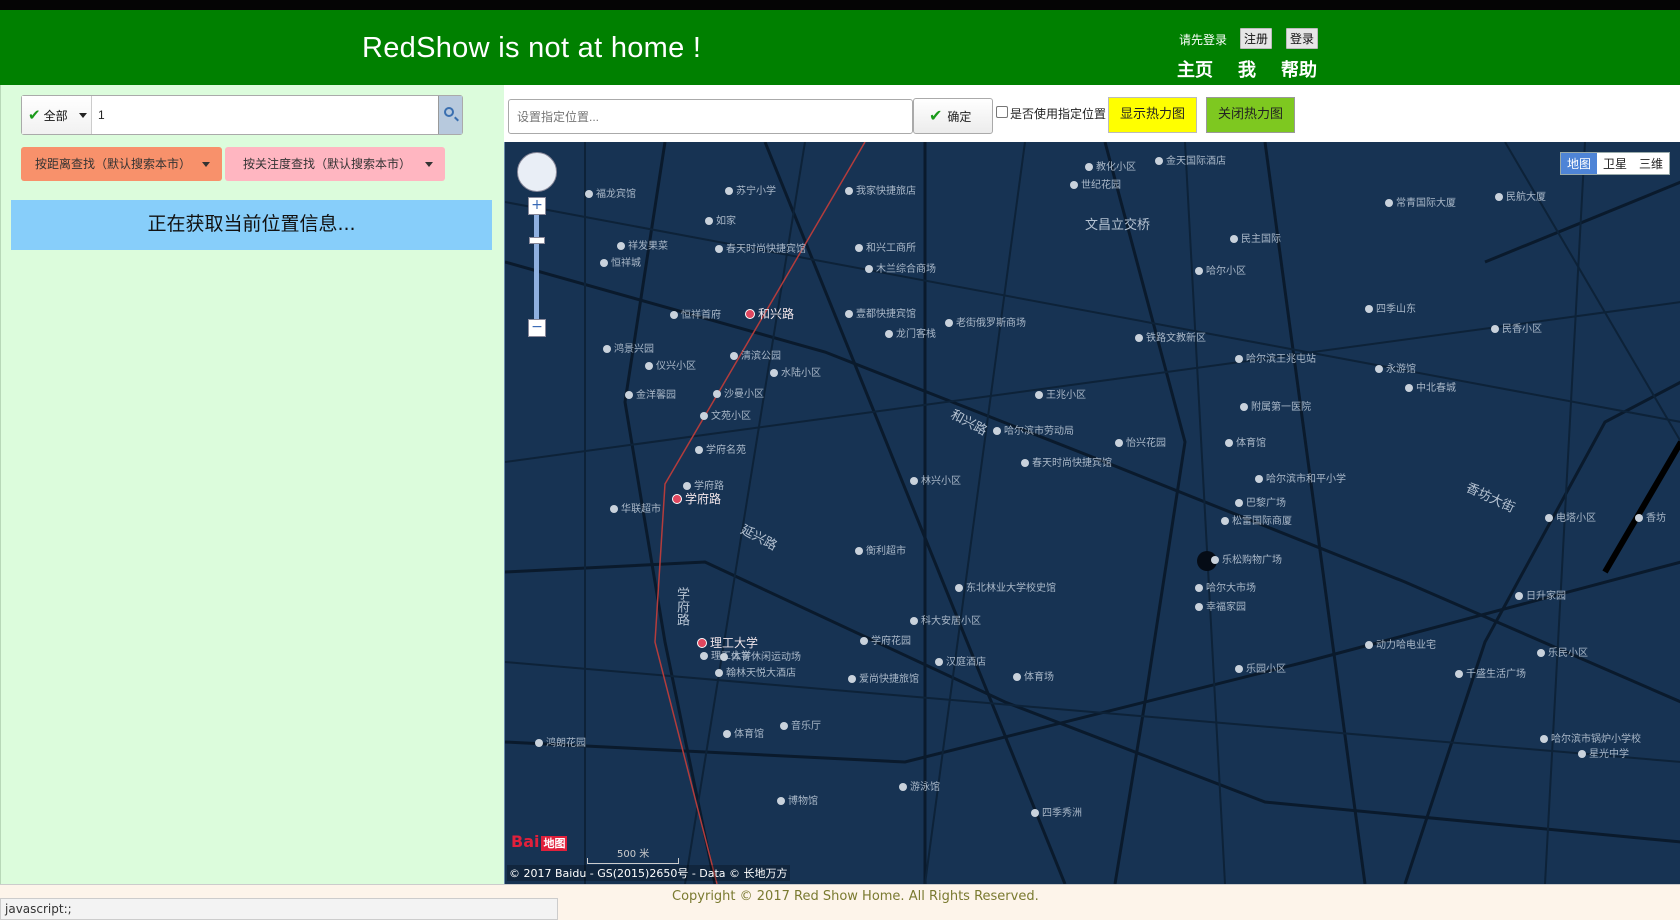 This screenshot has height=920, width=1680. What do you see at coordinates (738, 392) in the screenshot?
I see `map-poi: 沙曼小区` at bounding box center [738, 392].